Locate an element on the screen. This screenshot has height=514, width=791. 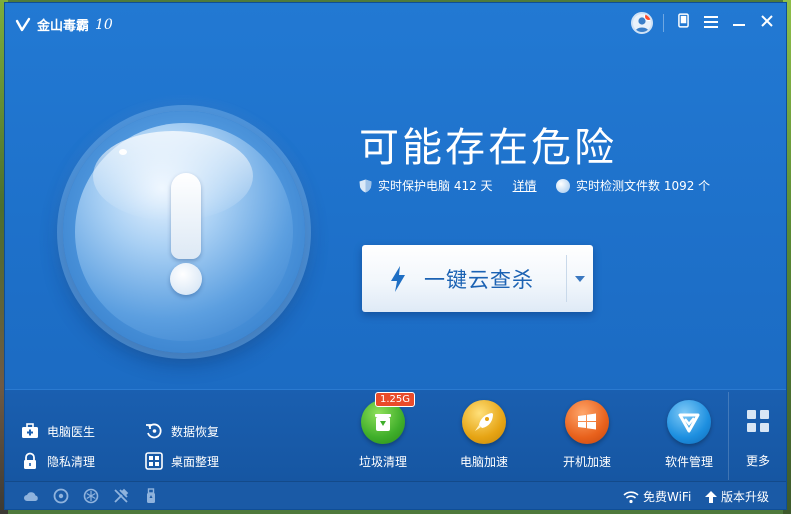
feature-pc-speedup-label: 电脑加速 is located at coordinates (483, 462).